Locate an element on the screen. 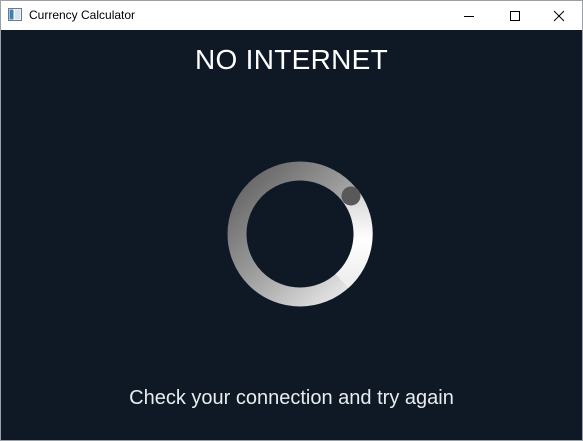 The width and height of the screenshot is (583, 441). minimize-icon is located at coordinates (469, 16).